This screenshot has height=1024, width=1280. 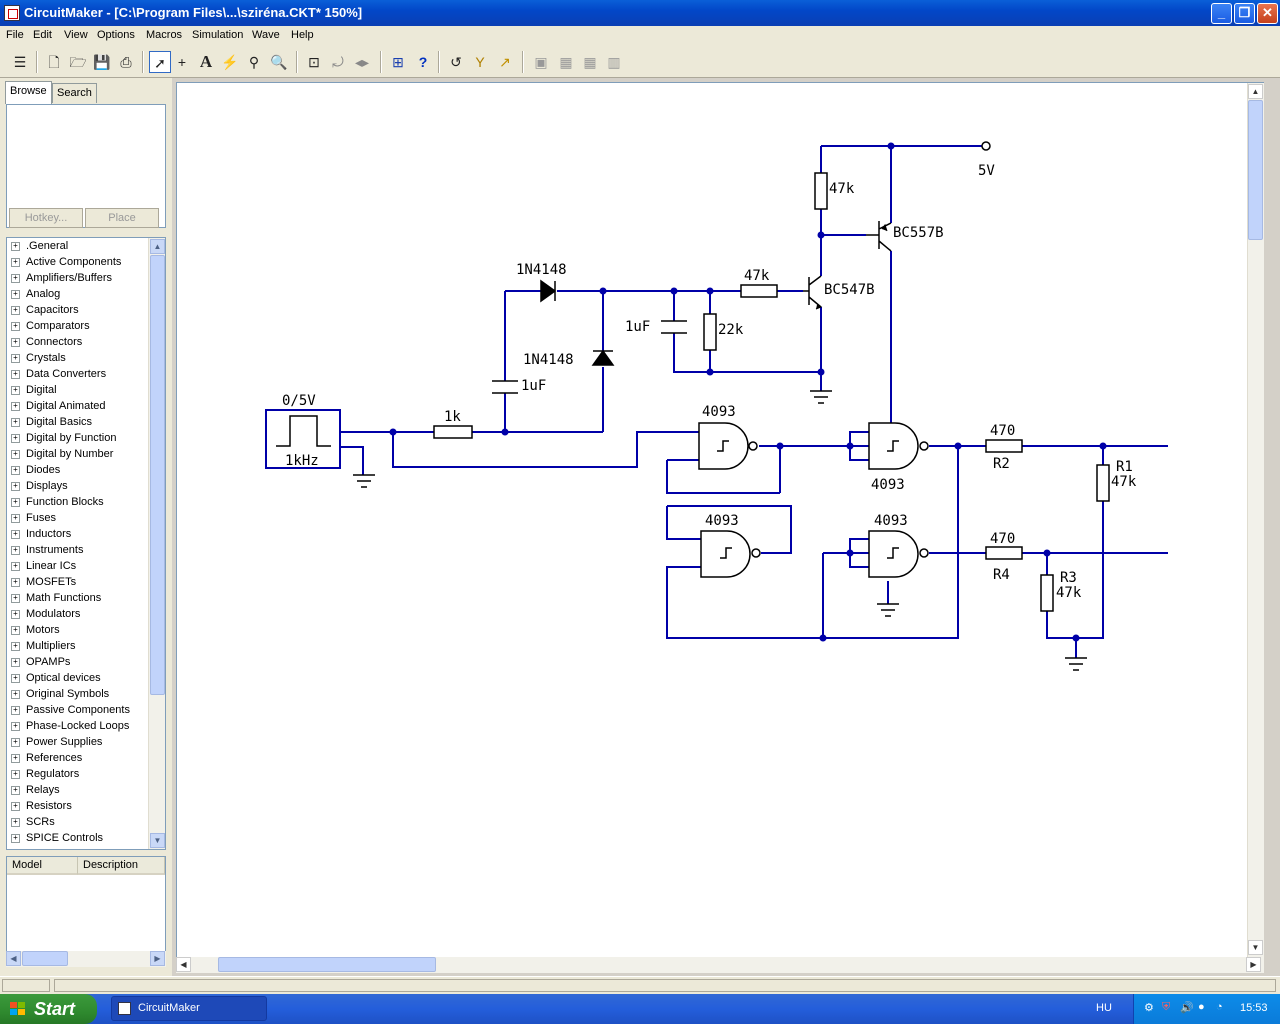 I want to click on open-icon: 🗁, so click(x=78, y=62).